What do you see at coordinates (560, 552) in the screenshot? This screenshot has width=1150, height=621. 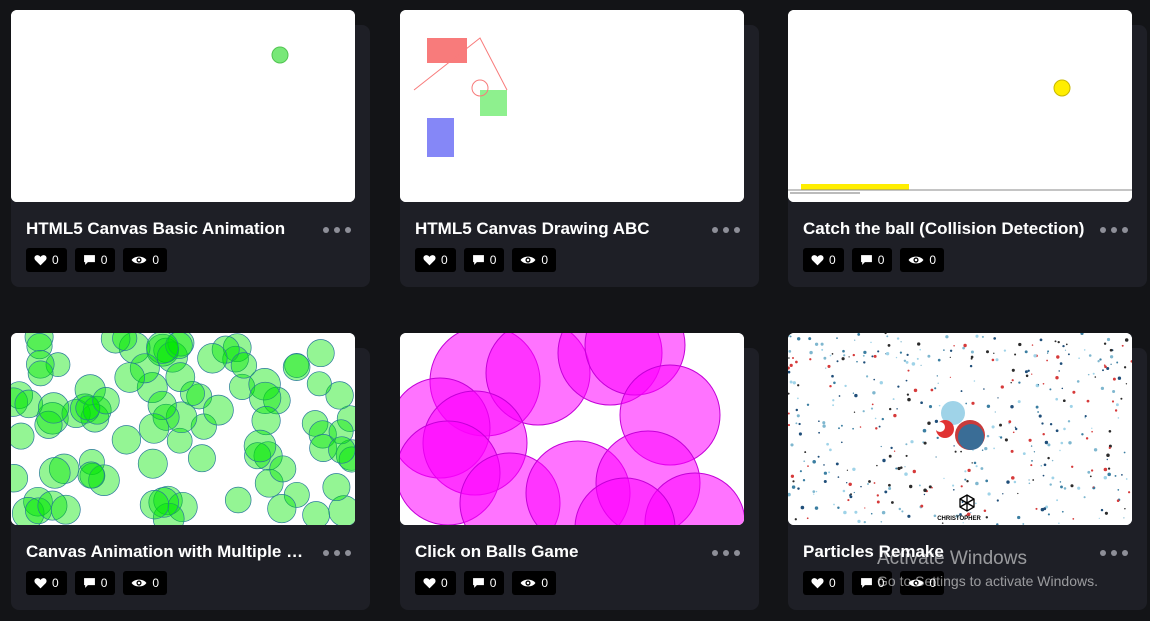 I see `pen-title: Click on Balls Game` at bounding box center [560, 552].